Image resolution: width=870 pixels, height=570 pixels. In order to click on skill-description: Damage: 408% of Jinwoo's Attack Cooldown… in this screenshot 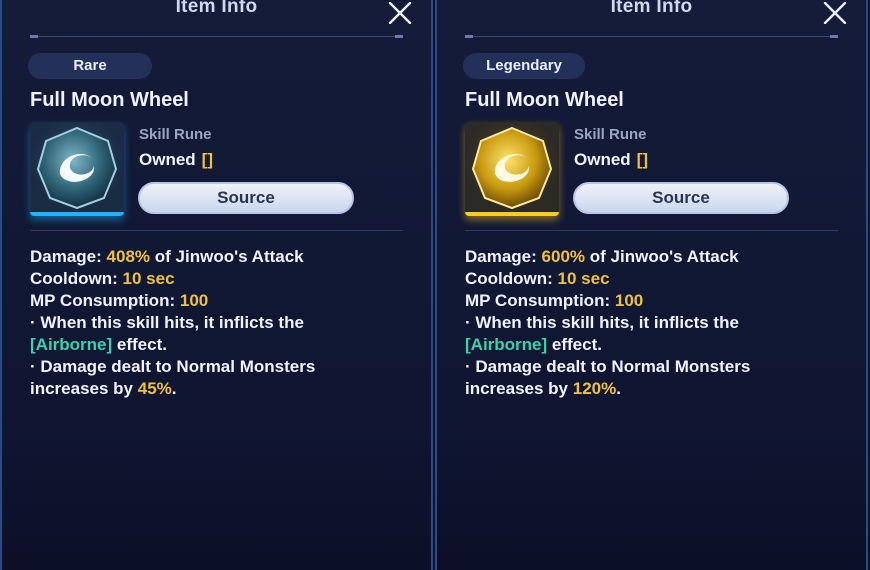, I will do `click(220, 323)`.